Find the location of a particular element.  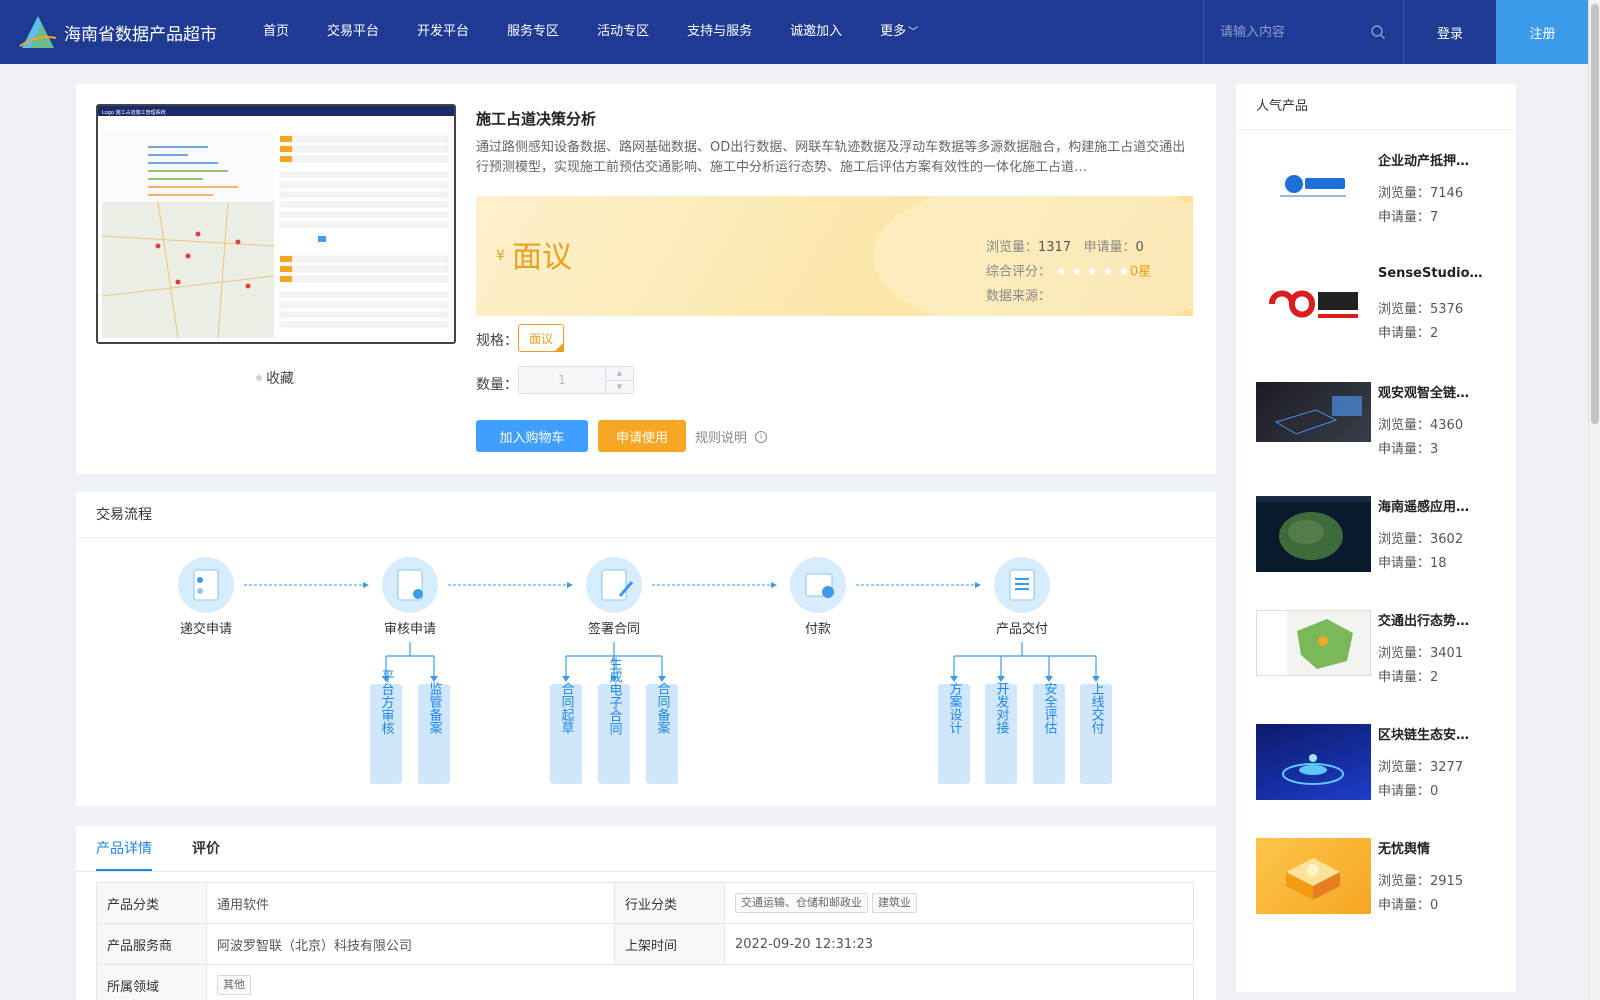

views-count: 3602 is located at coordinates (1447, 539).